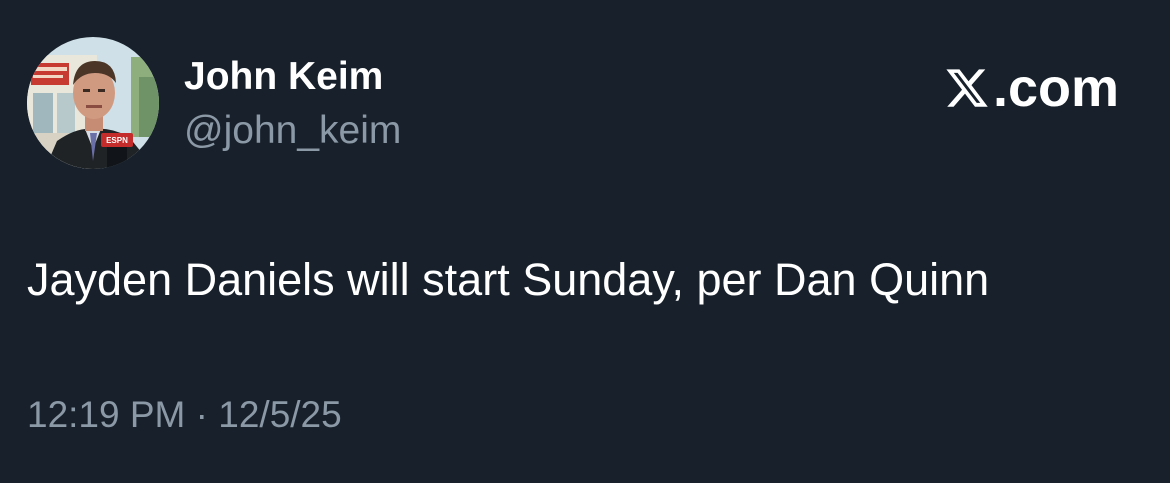 This screenshot has width=1170, height=483. Describe the element at coordinates (292, 131) in the screenshot. I see `author-handle: @john_keim` at that location.